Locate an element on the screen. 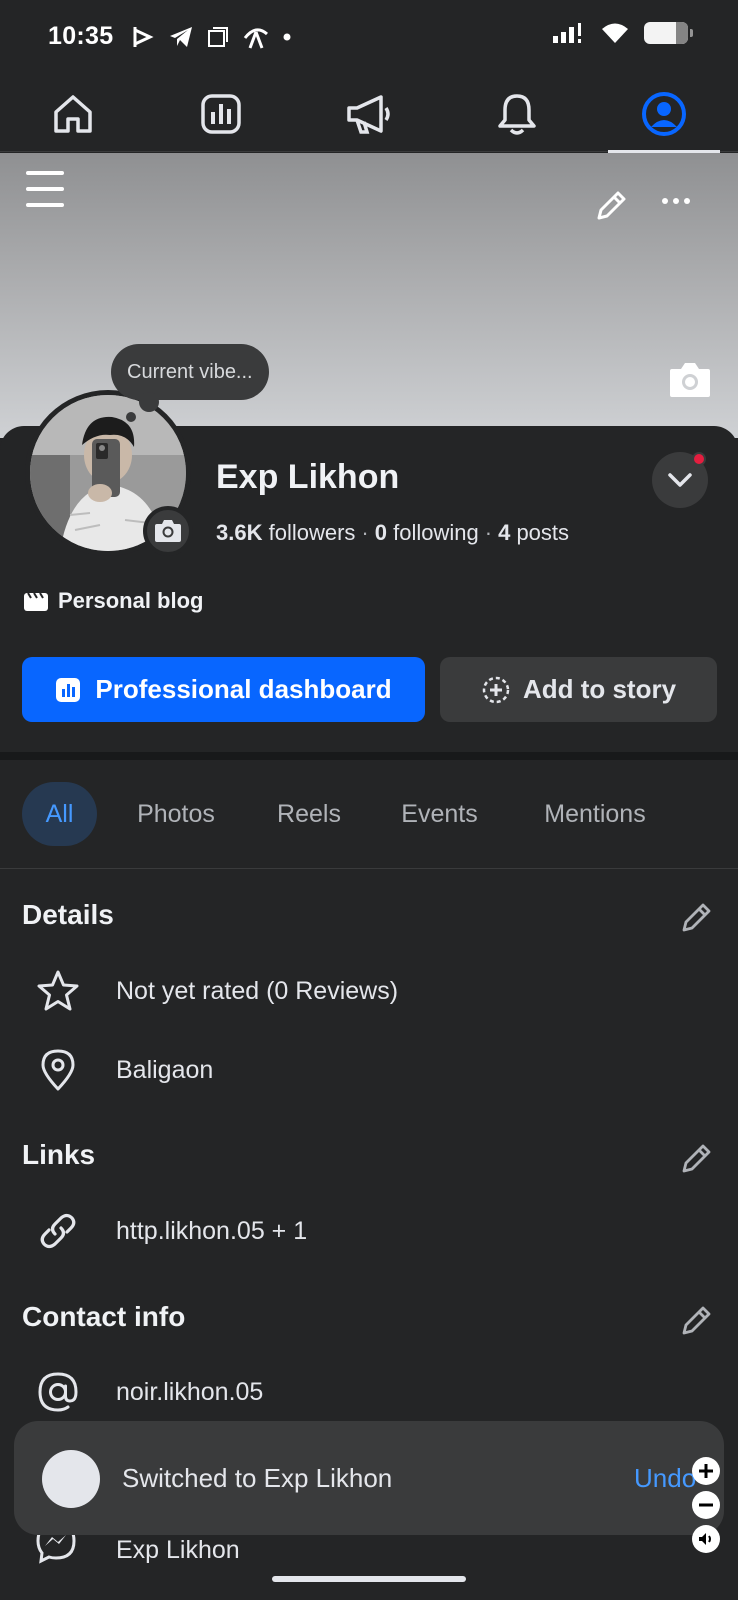 The image size is (738, 1600). more-options-icon is located at coordinates (676, 201).